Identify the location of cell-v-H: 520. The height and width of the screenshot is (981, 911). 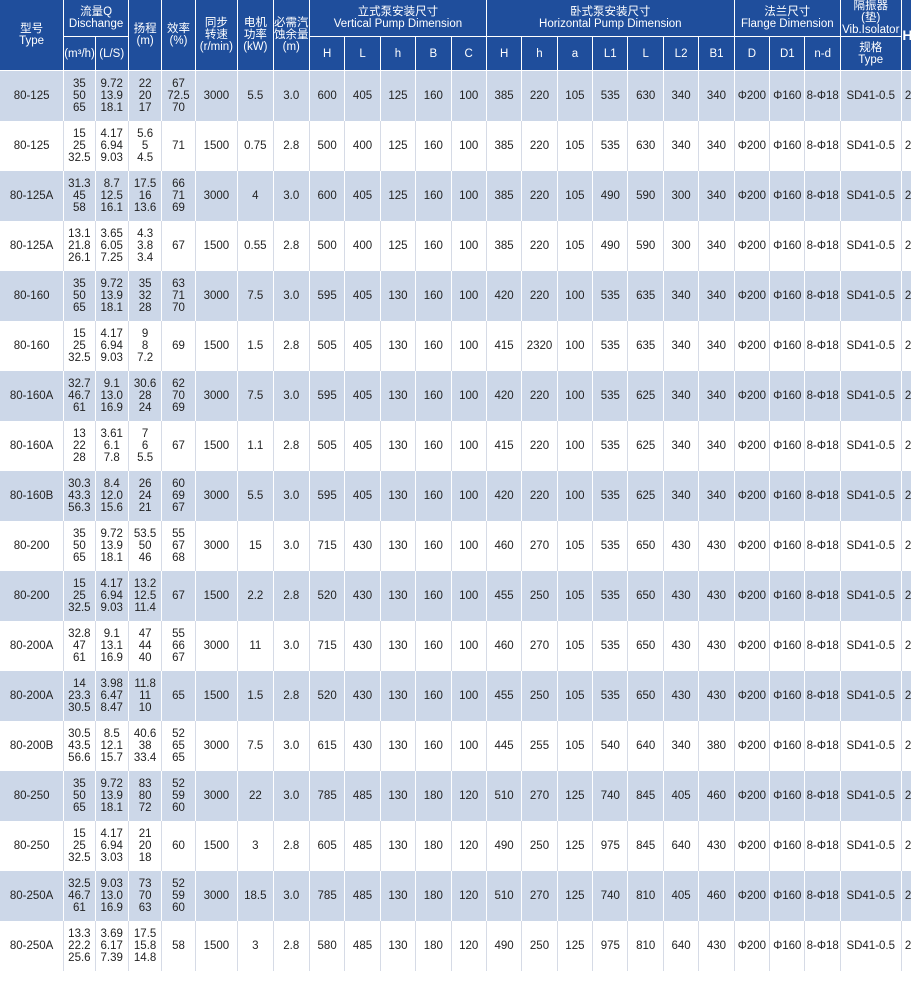
(327, 696).